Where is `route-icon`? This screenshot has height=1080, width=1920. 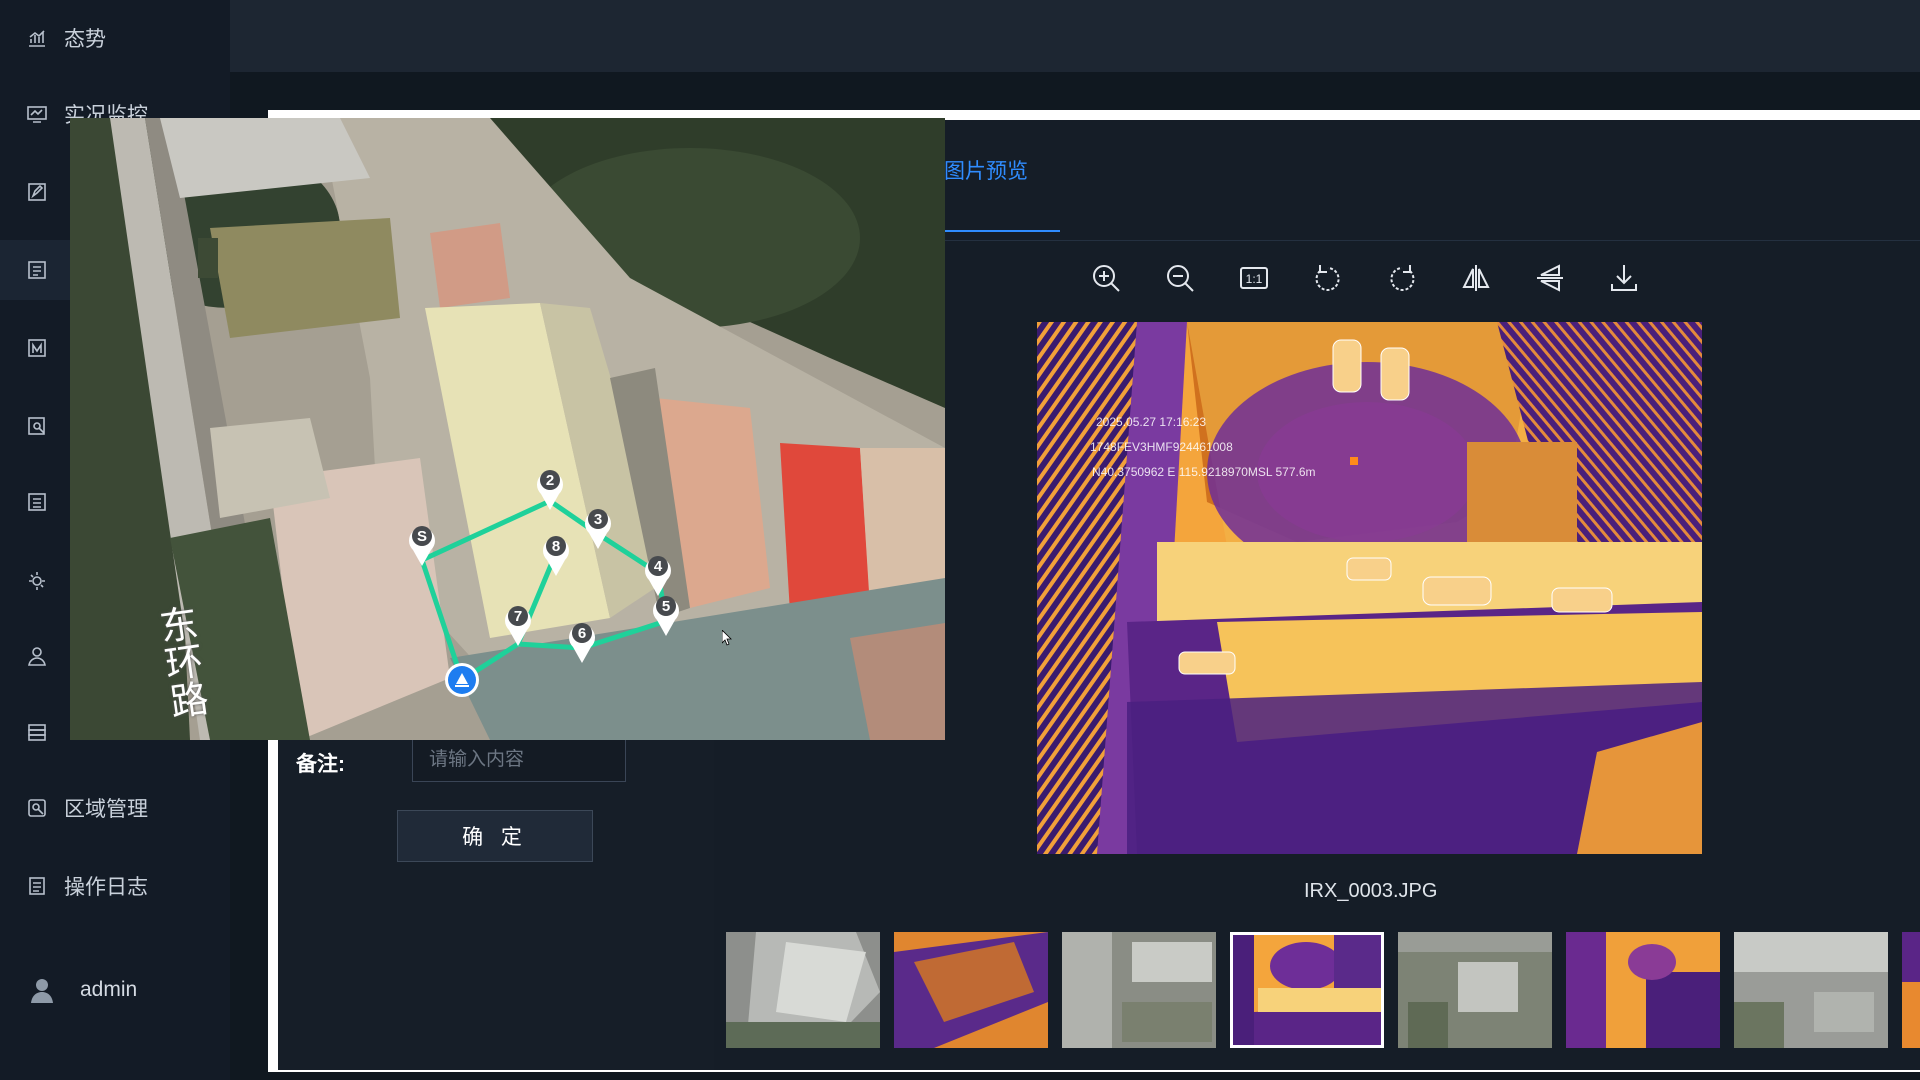 route-icon is located at coordinates (37, 348).